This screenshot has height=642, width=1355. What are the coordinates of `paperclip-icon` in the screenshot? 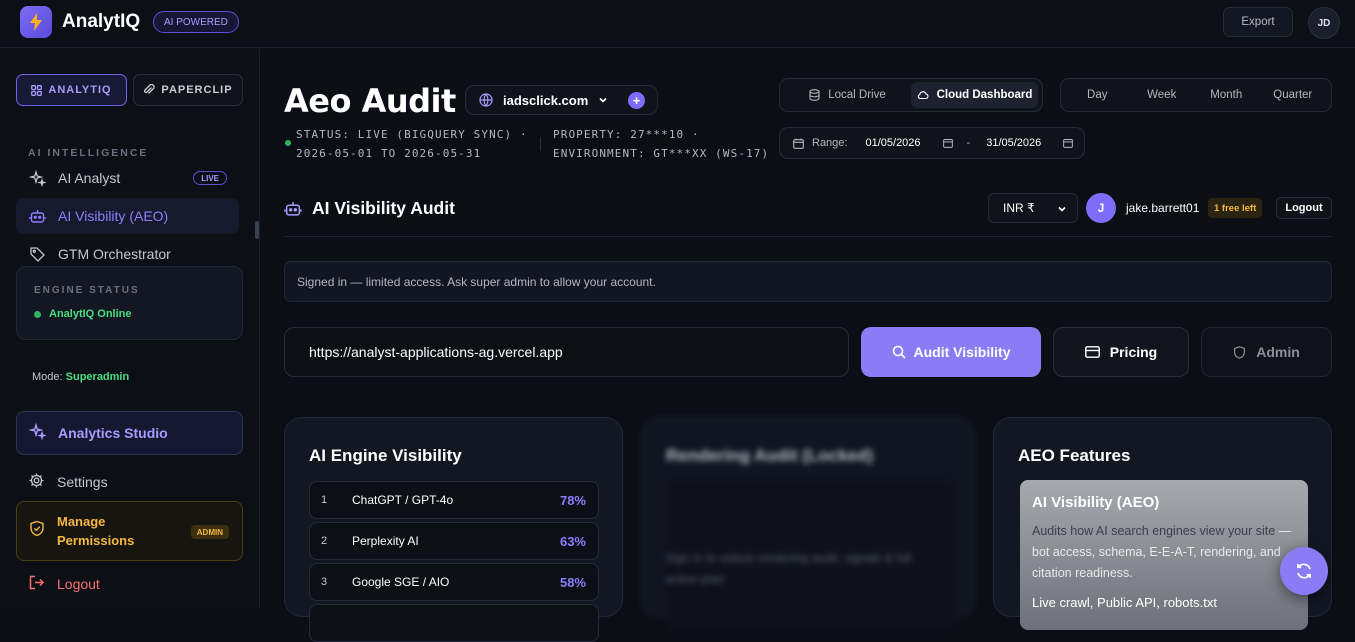 It's located at (150, 89).